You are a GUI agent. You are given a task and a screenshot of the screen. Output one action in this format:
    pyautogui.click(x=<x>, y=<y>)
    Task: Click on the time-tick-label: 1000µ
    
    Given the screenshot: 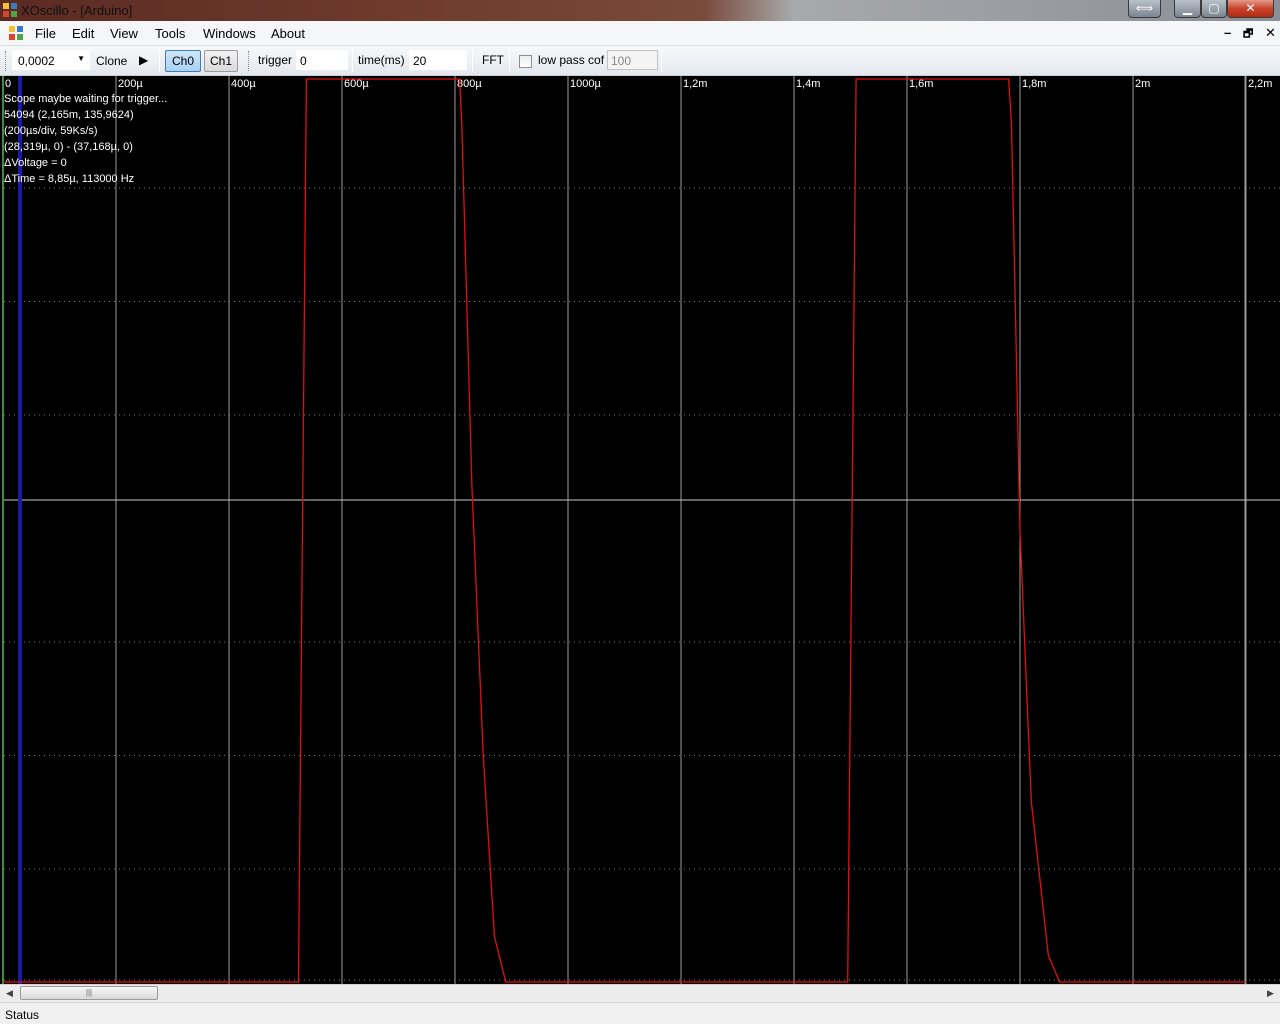 What is the action you would take?
    pyautogui.click(x=585, y=84)
    